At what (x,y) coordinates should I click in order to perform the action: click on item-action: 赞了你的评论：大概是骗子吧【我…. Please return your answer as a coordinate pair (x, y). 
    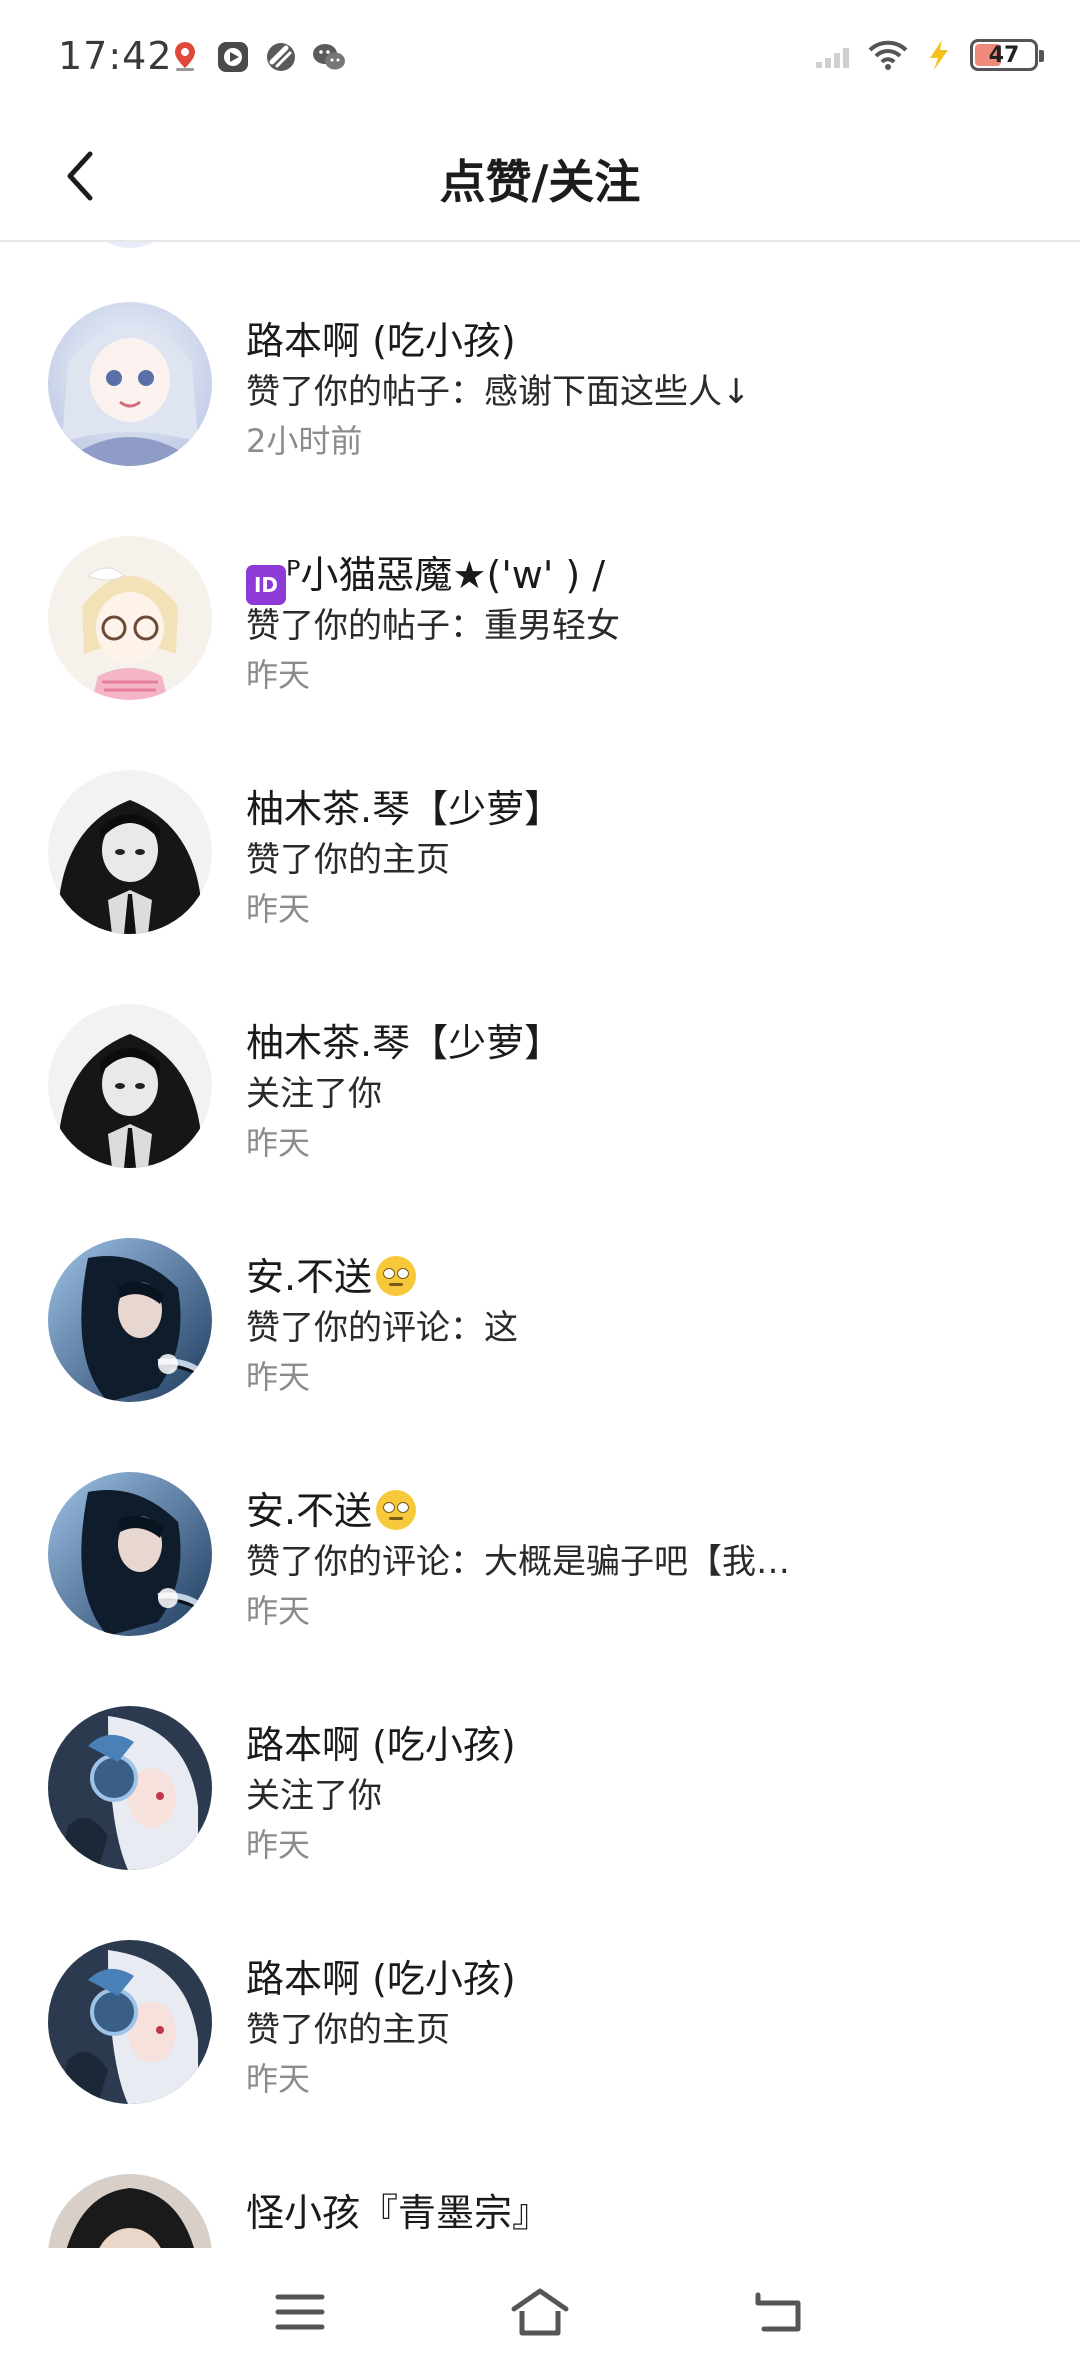
    Looking at the image, I should click on (518, 1562).